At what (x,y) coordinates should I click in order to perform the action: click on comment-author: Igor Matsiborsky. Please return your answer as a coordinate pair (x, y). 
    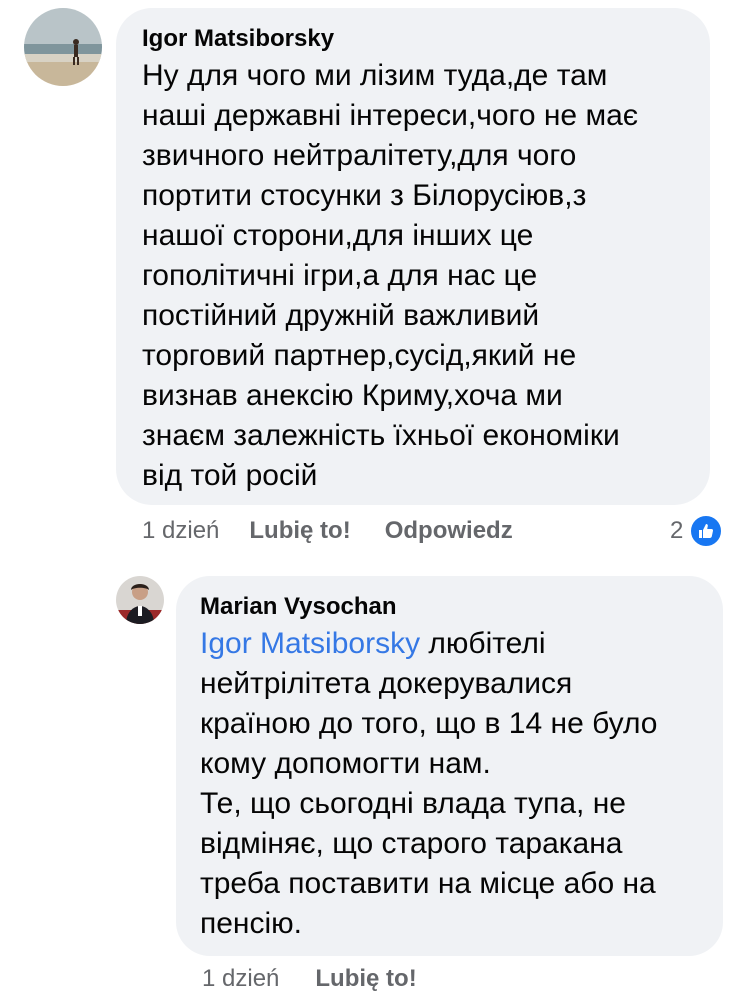
    Looking at the image, I should click on (413, 39).